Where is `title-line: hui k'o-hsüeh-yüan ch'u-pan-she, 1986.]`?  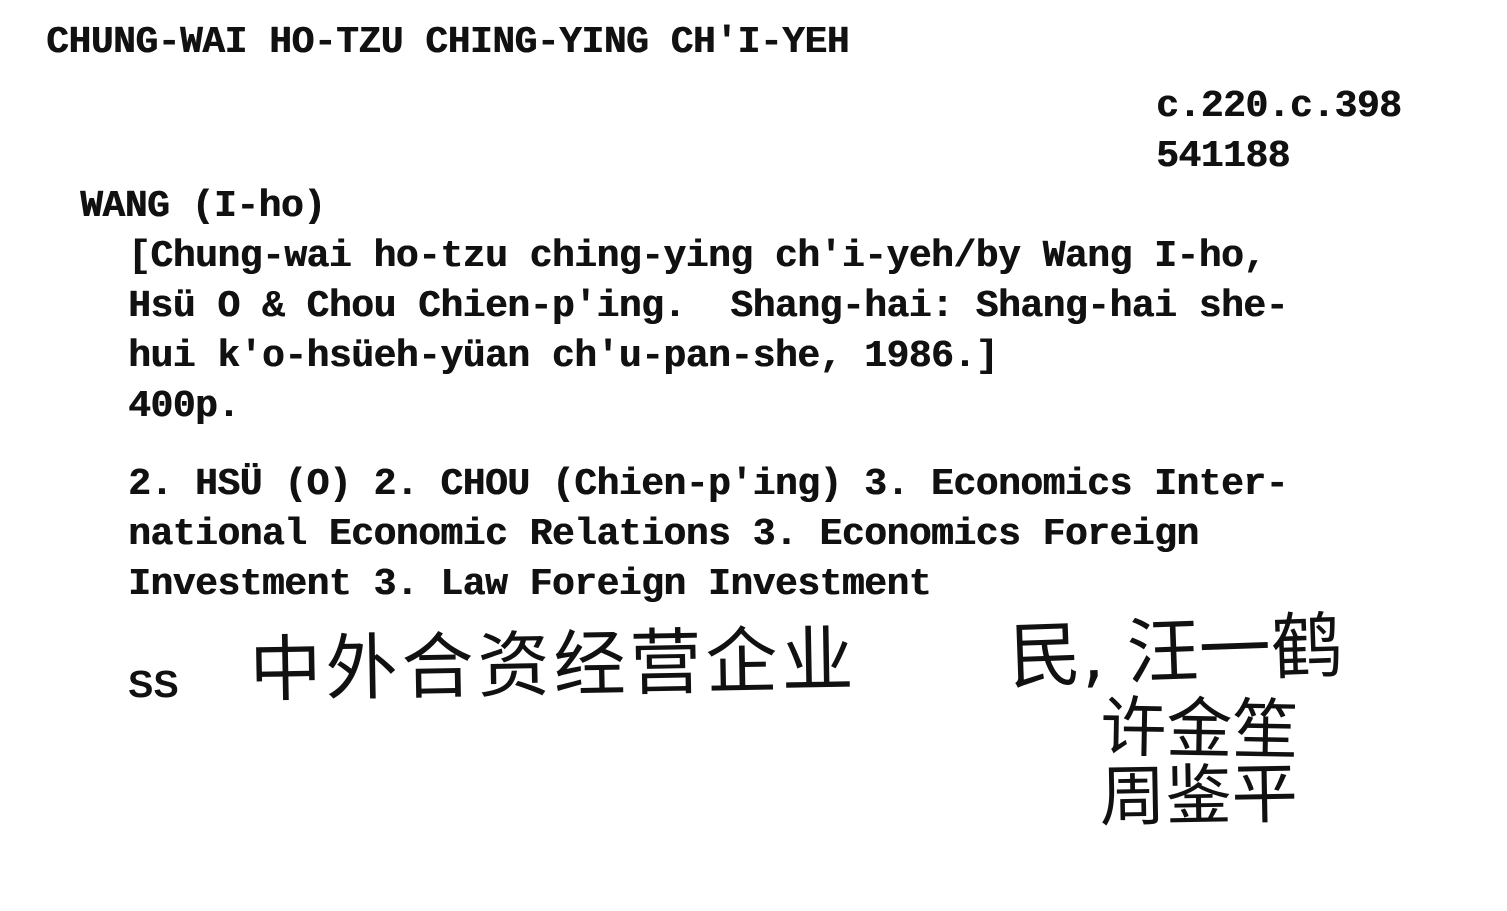 title-line: hui k'o-hsüeh-yüan ch'u-pan-she, 1986.] is located at coordinates (563, 356).